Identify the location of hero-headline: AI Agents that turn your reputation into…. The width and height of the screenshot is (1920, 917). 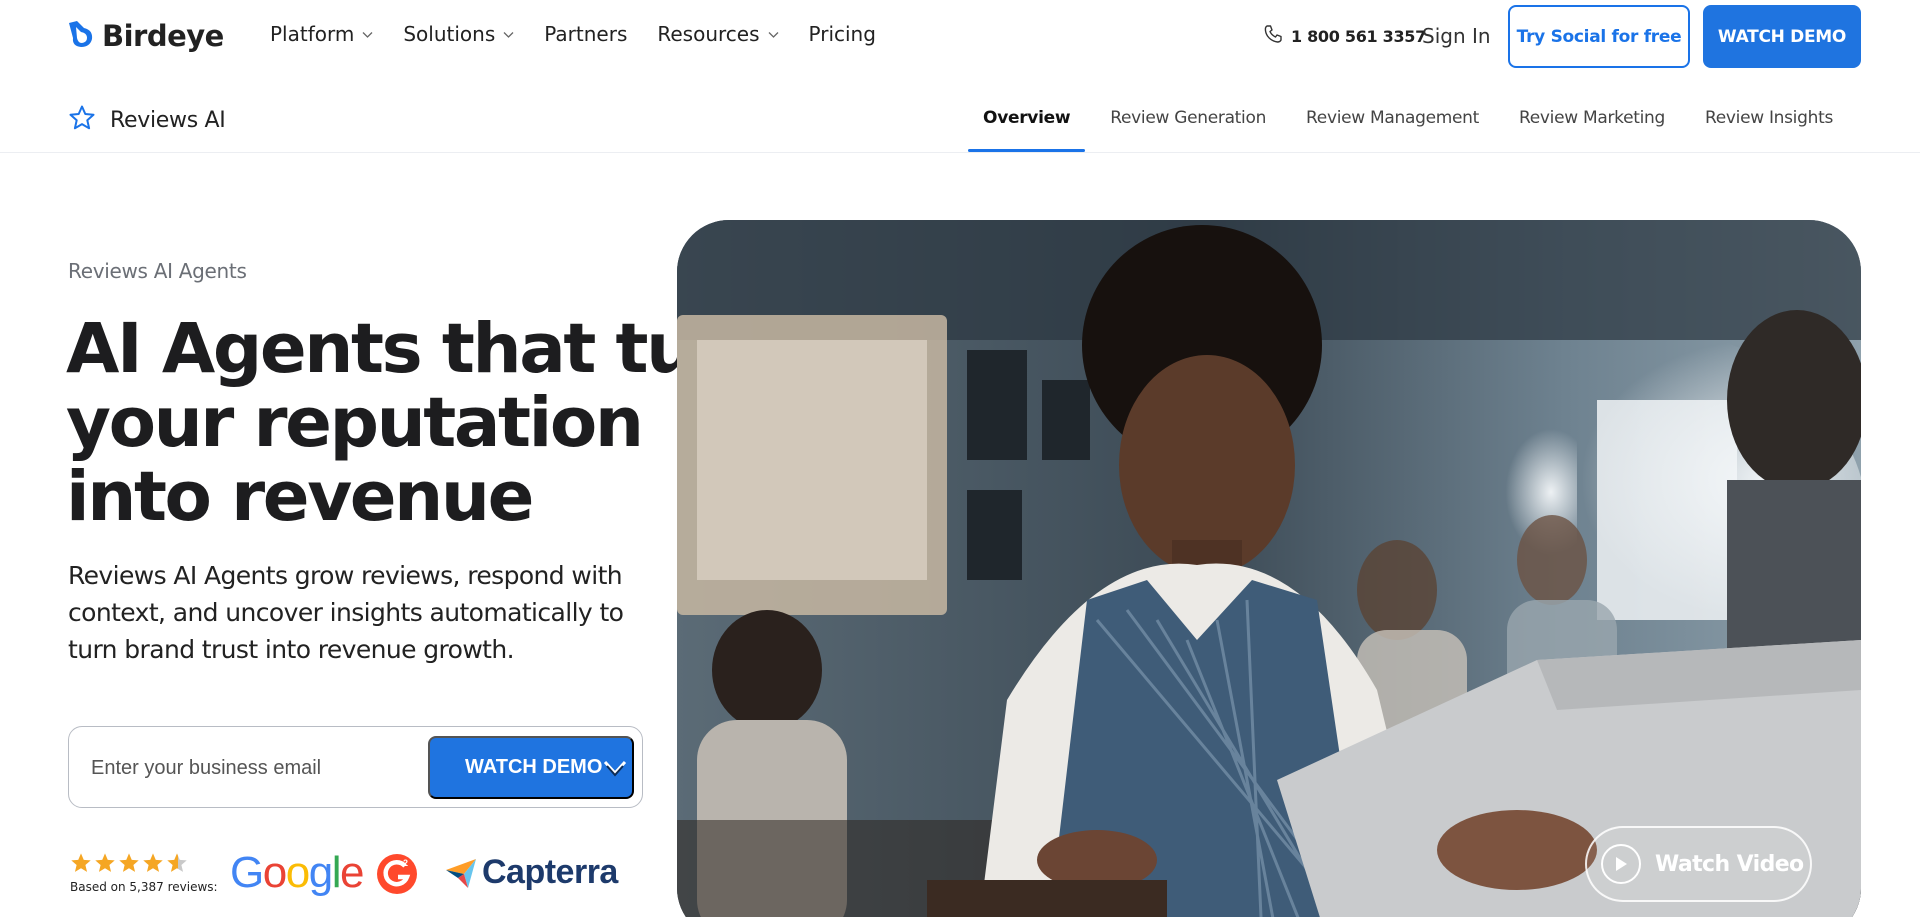
(420, 423).